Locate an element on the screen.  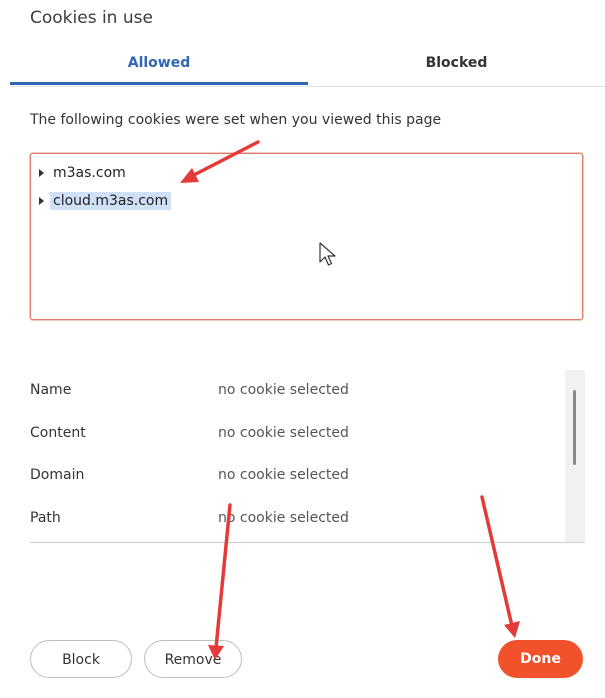
detail-row-path: Path no cookie selected is located at coordinates (295, 518).